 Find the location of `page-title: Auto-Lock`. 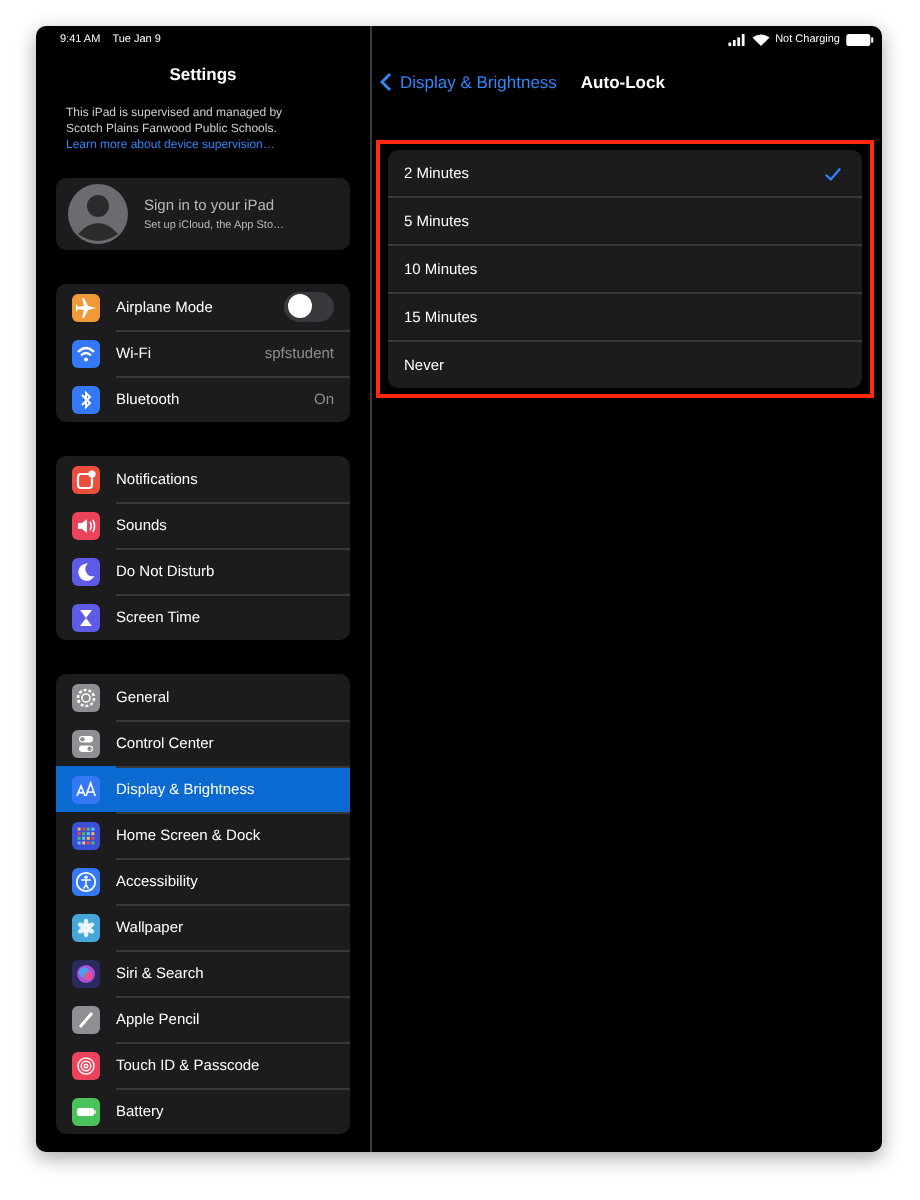

page-title: Auto-Lock is located at coordinates (622, 82).